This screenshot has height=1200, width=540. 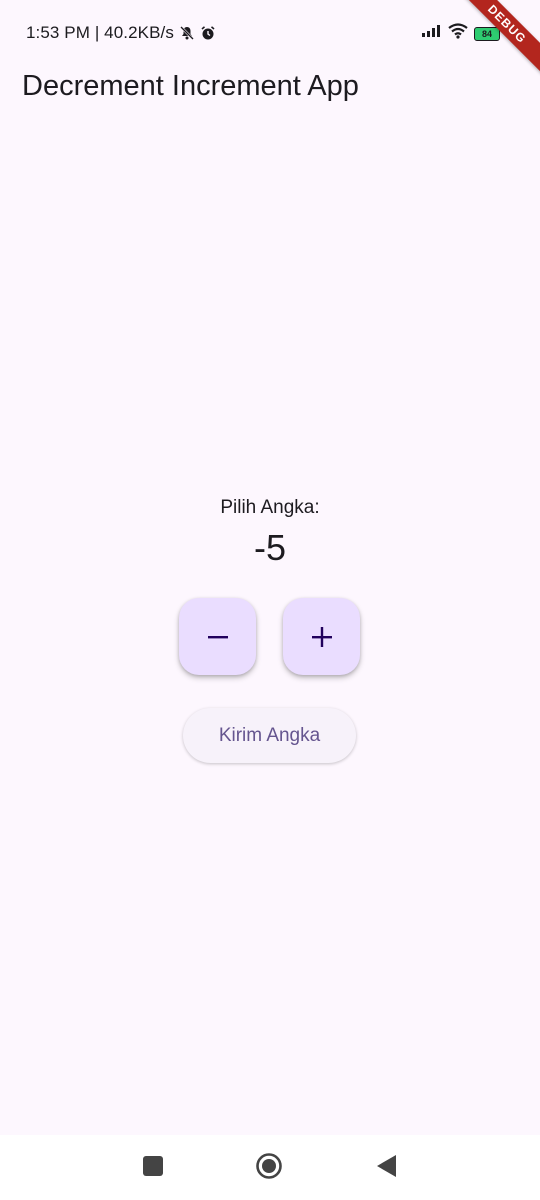 I want to click on mute-bell-icon, so click(x=187, y=33).